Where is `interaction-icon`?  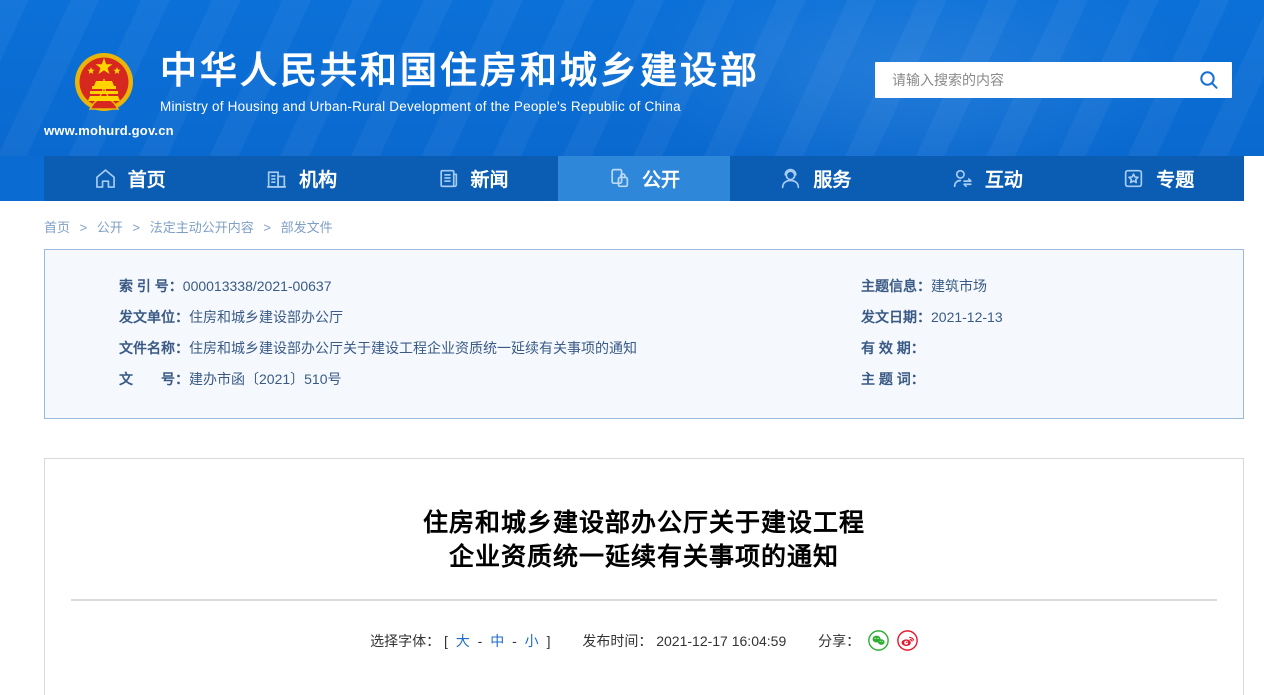 interaction-icon is located at coordinates (962, 178).